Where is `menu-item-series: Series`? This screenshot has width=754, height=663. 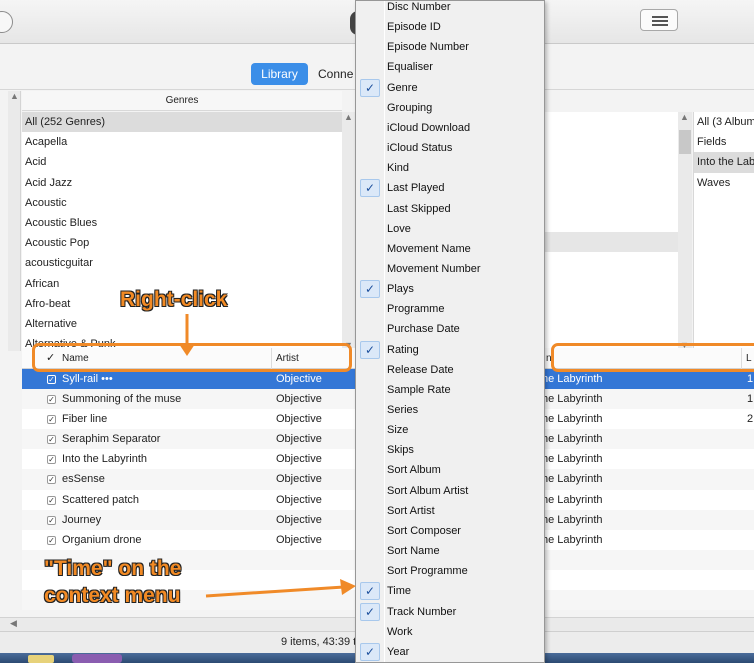
menu-item-series: Series is located at coordinates (450, 410).